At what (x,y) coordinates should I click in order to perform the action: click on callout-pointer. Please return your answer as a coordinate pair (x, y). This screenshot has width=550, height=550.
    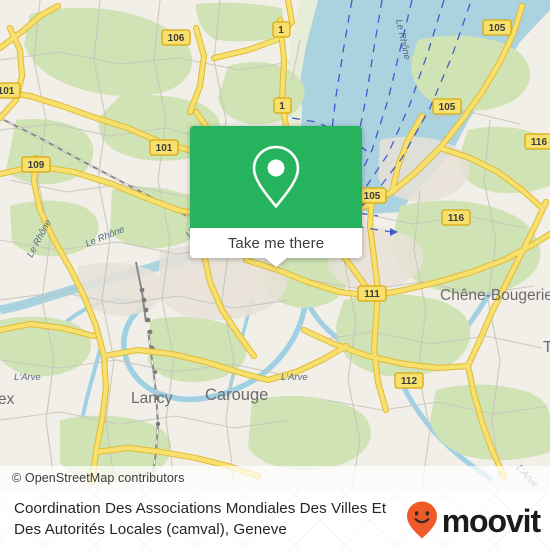
    Looking at the image, I should click on (276, 262).